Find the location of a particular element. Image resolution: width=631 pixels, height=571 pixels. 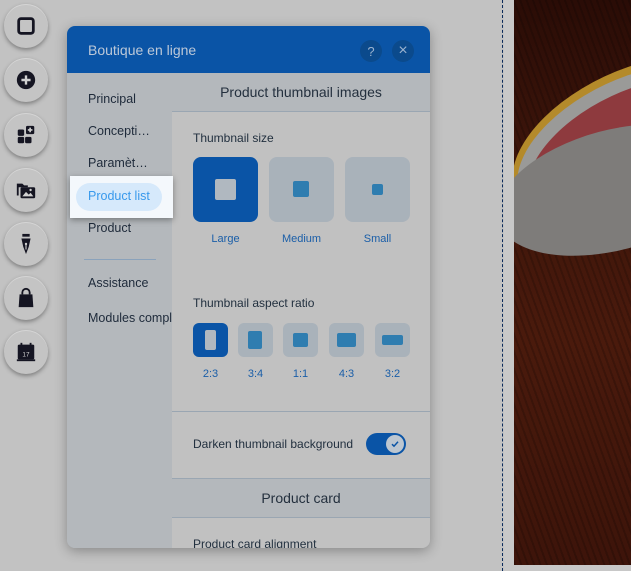

size-option-large is located at coordinates (225, 189).